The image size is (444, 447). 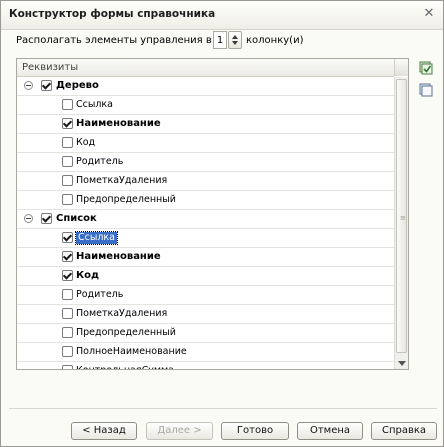 I want to click on scrollbar-thumb: ≡, so click(x=401, y=216).